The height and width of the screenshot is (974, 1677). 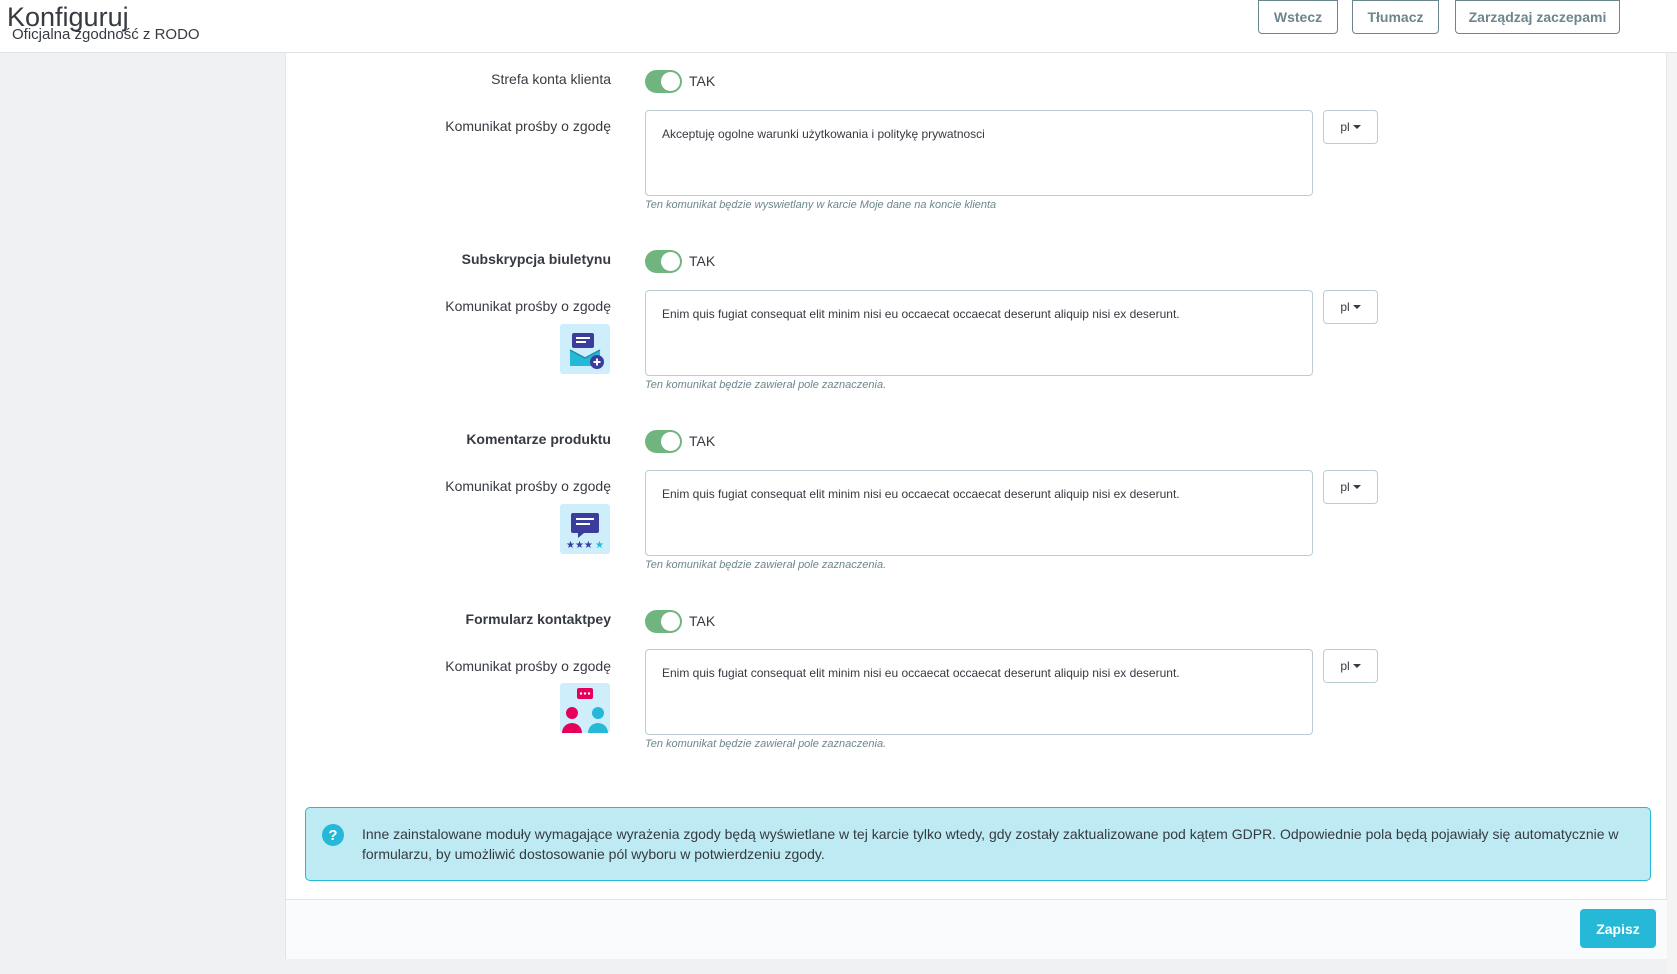 What do you see at coordinates (536, 259) in the screenshot?
I see `section-label: Subskrypcja biuletynu` at bounding box center [536, 259].